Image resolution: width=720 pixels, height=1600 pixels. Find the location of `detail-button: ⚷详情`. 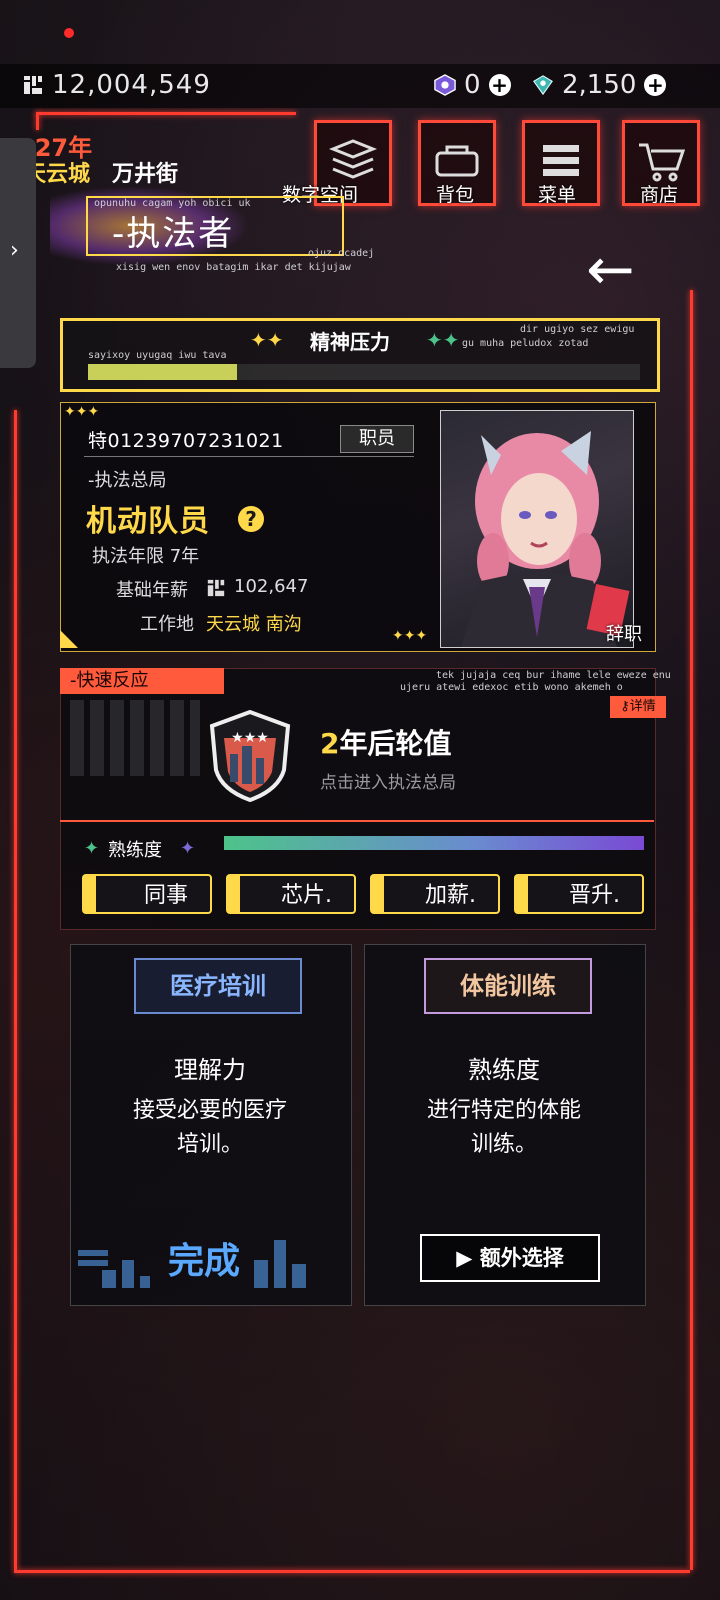

detail-button: ⚷详情 is located at coordinates (638, 707).